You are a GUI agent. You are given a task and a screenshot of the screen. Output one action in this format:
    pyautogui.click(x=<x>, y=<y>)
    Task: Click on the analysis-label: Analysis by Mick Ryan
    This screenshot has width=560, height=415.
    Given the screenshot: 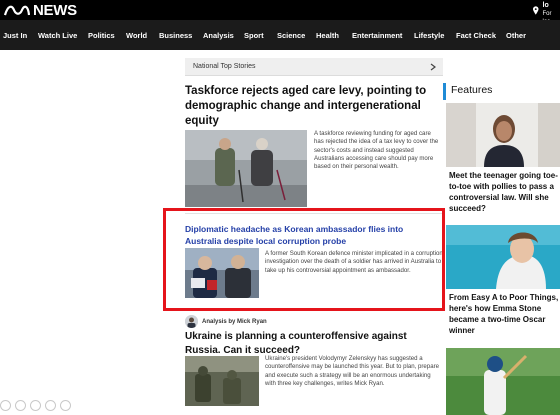 What is the action you would take?
    pyautogui.click(x=234, y=321)
    